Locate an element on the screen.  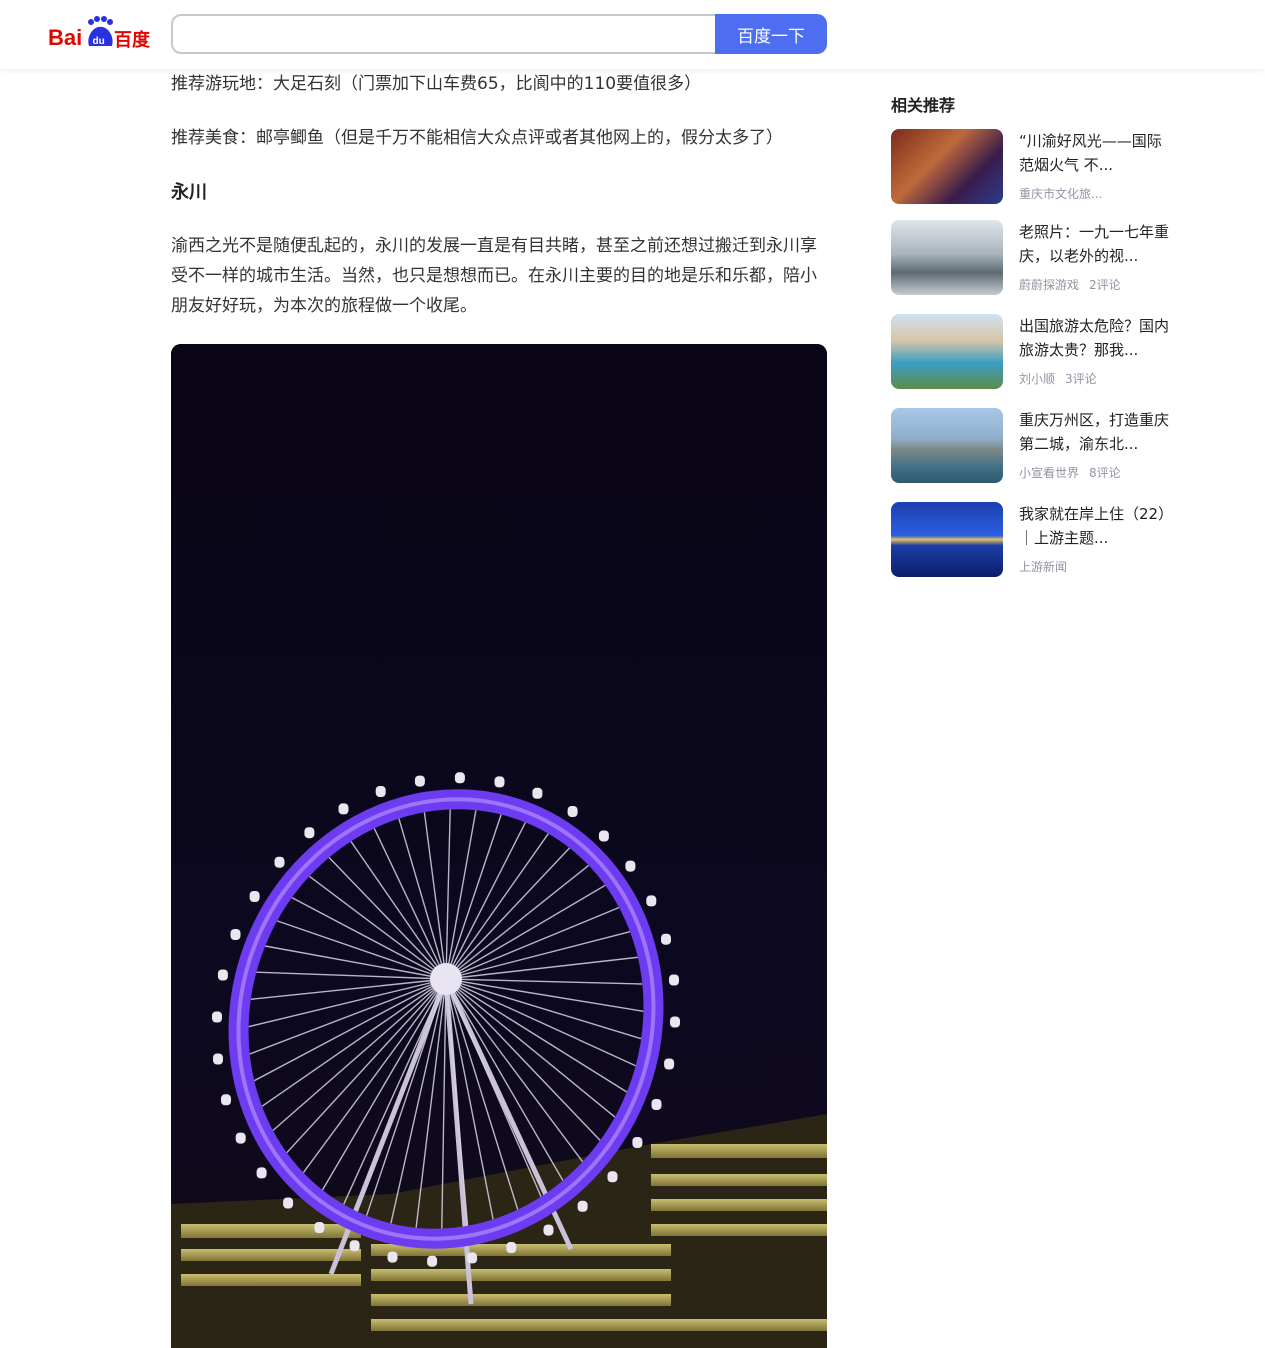
search-box is located at coordinates (443, 34).